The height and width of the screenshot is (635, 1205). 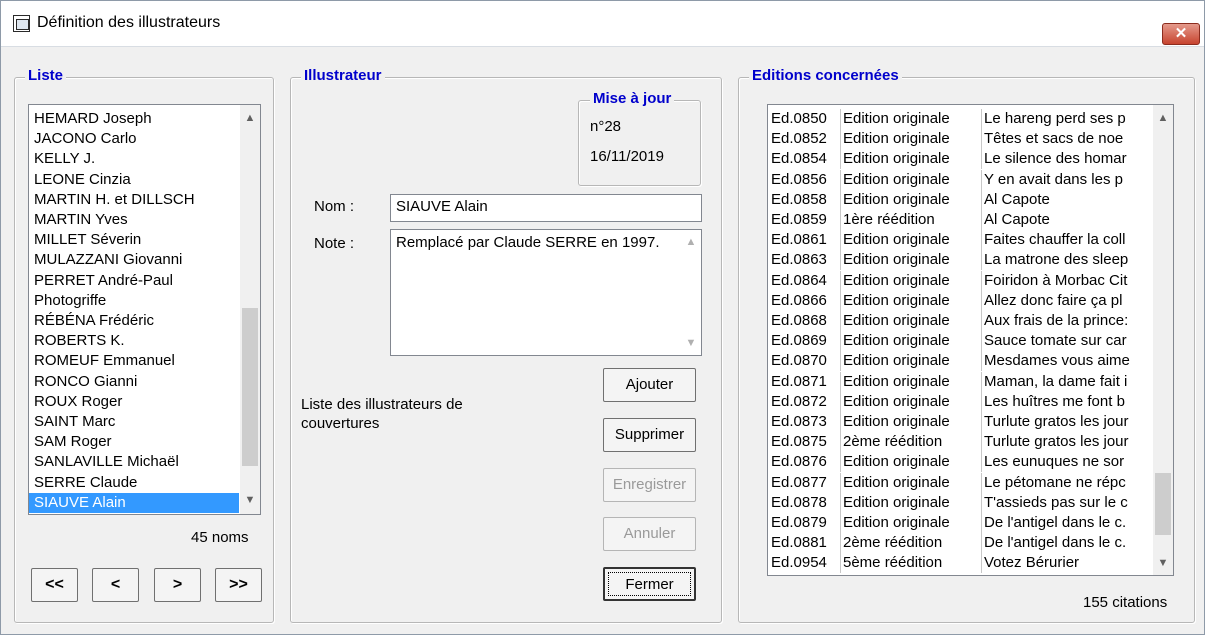 I want to click on edition-title: Les eunuques ne sor, so click(x=1054, y=462).